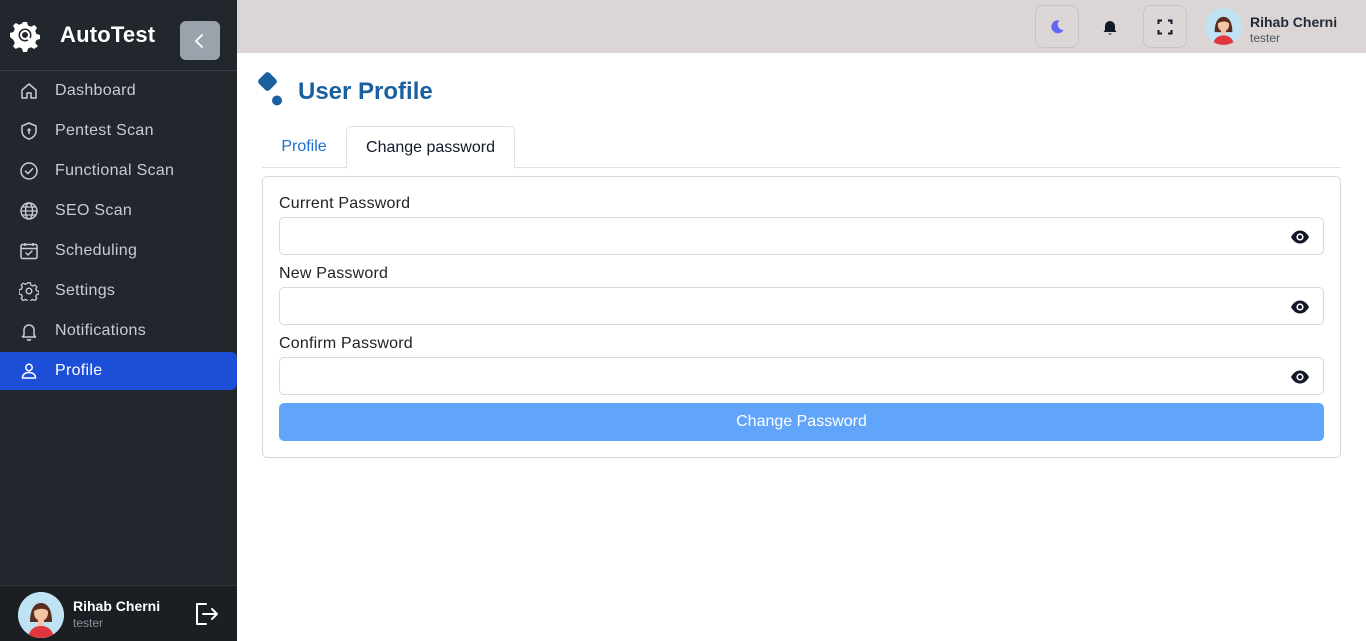 The image size is (1366, 641). What do you see at coordinates (79, 370) in the screenshot?
I see `sidebar-item-label: Profile` at bounding box center [79, 370].